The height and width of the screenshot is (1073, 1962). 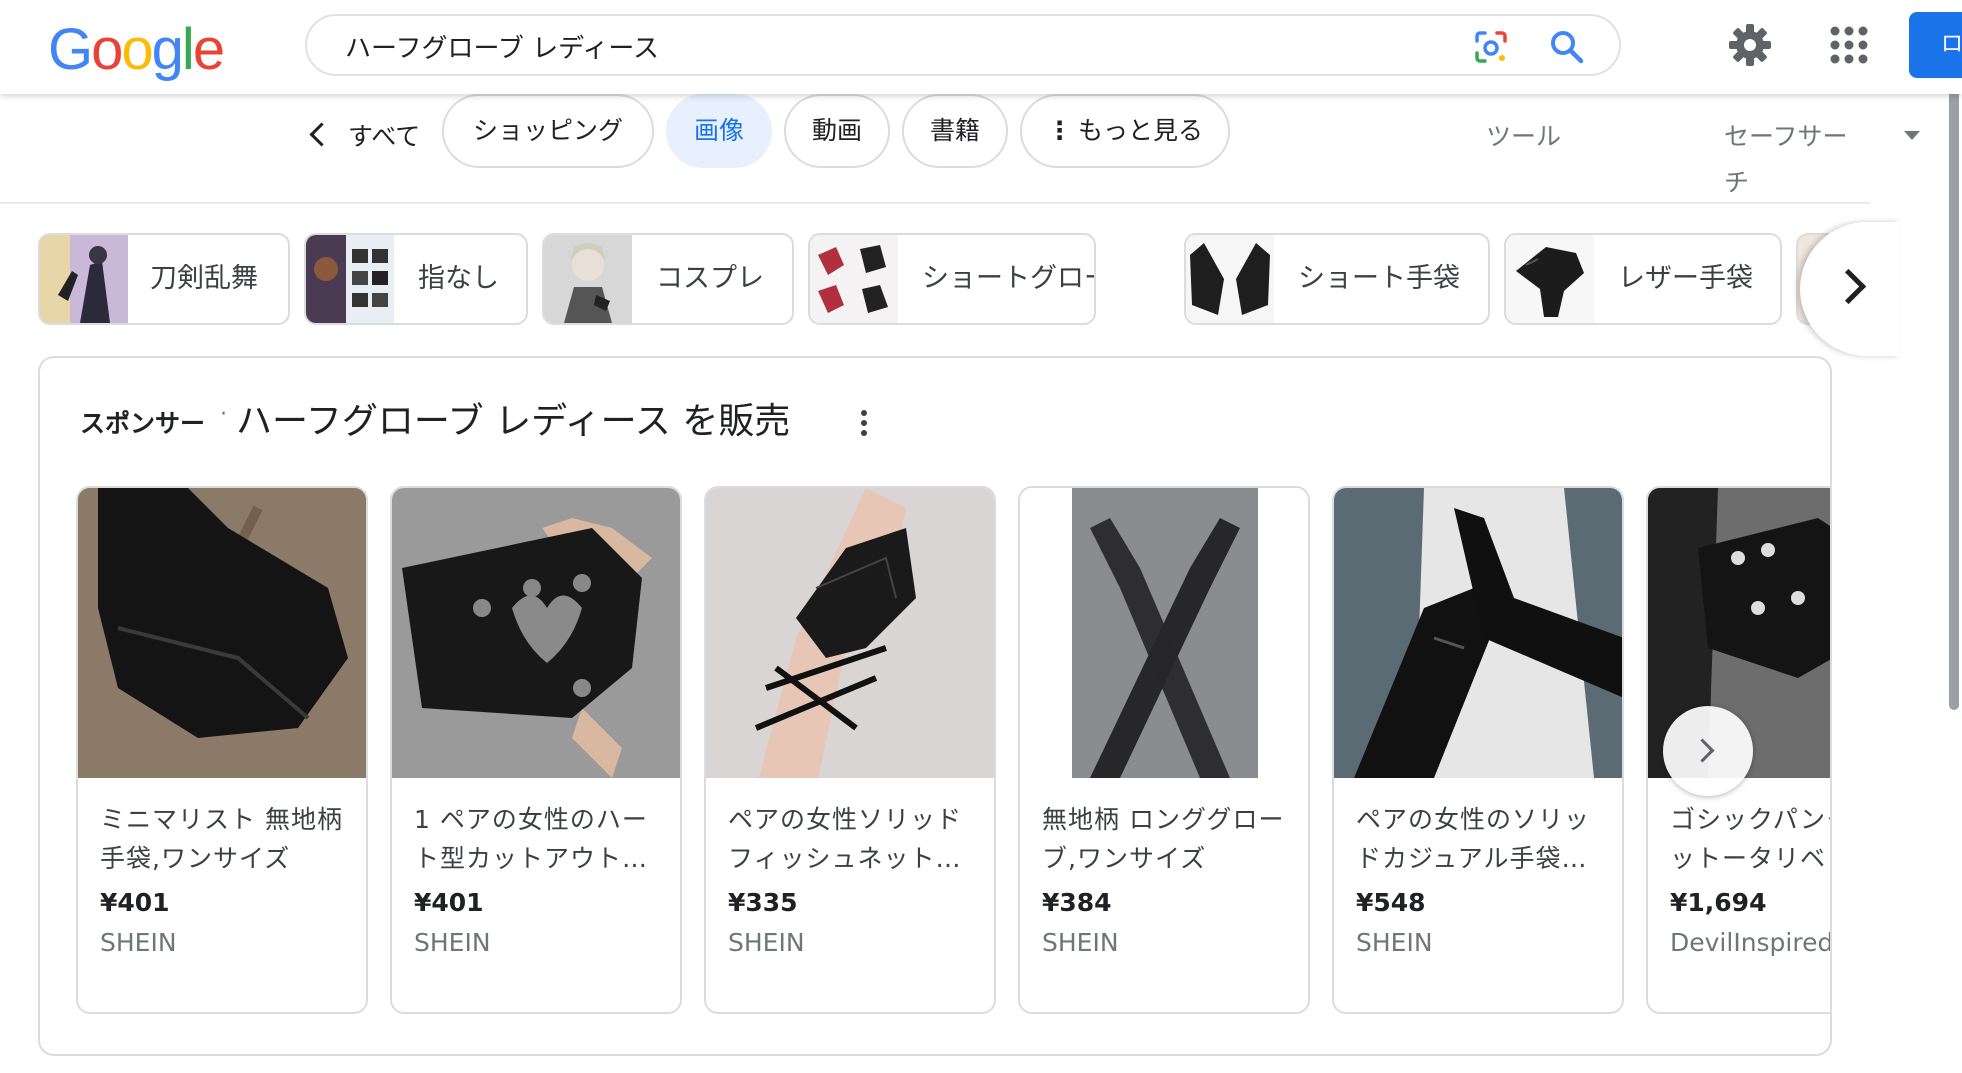 What do you see at coordinates (167, 49) in the screenshot?
I see `logo-letter: g` at bounding box center [167, 49].